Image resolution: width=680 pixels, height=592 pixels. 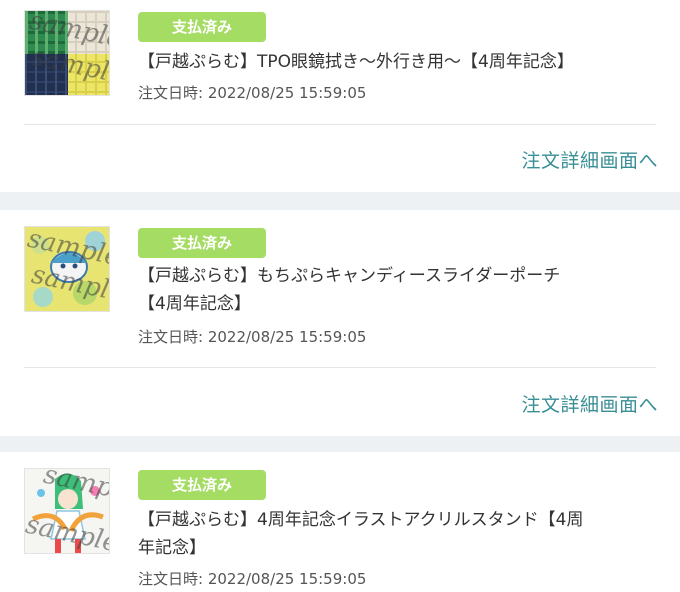 What do you see at coordinates (172, 548) in the screenshot?
I see `product-title-line: 年記念】` at bounding box center [172, 548].